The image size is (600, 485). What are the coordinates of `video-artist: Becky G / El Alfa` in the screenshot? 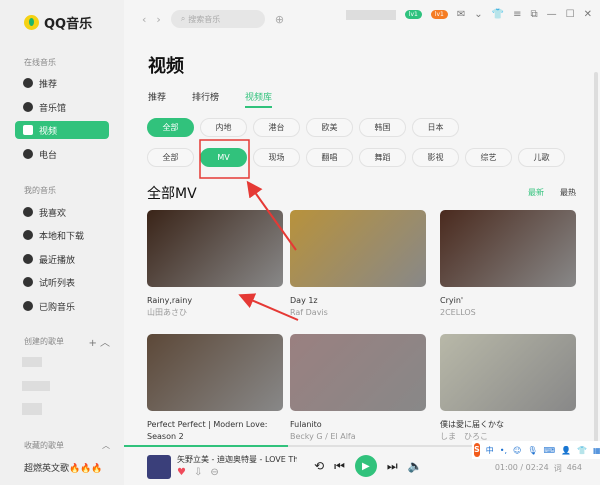 It's located at (358, 437).